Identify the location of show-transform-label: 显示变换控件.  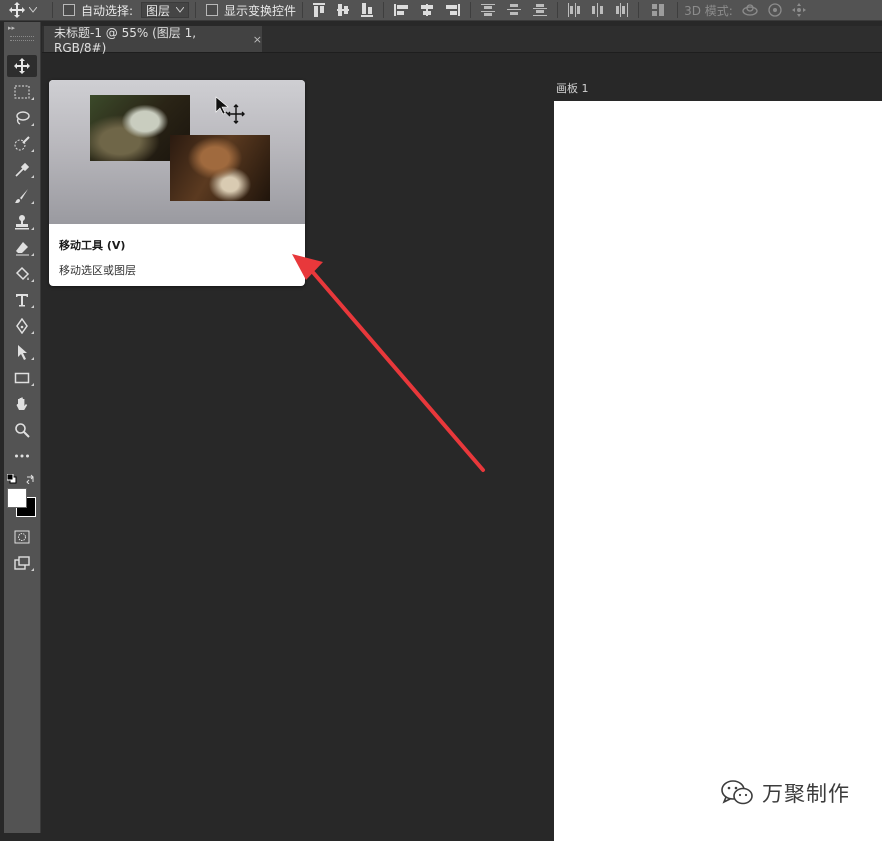
(260, 10).